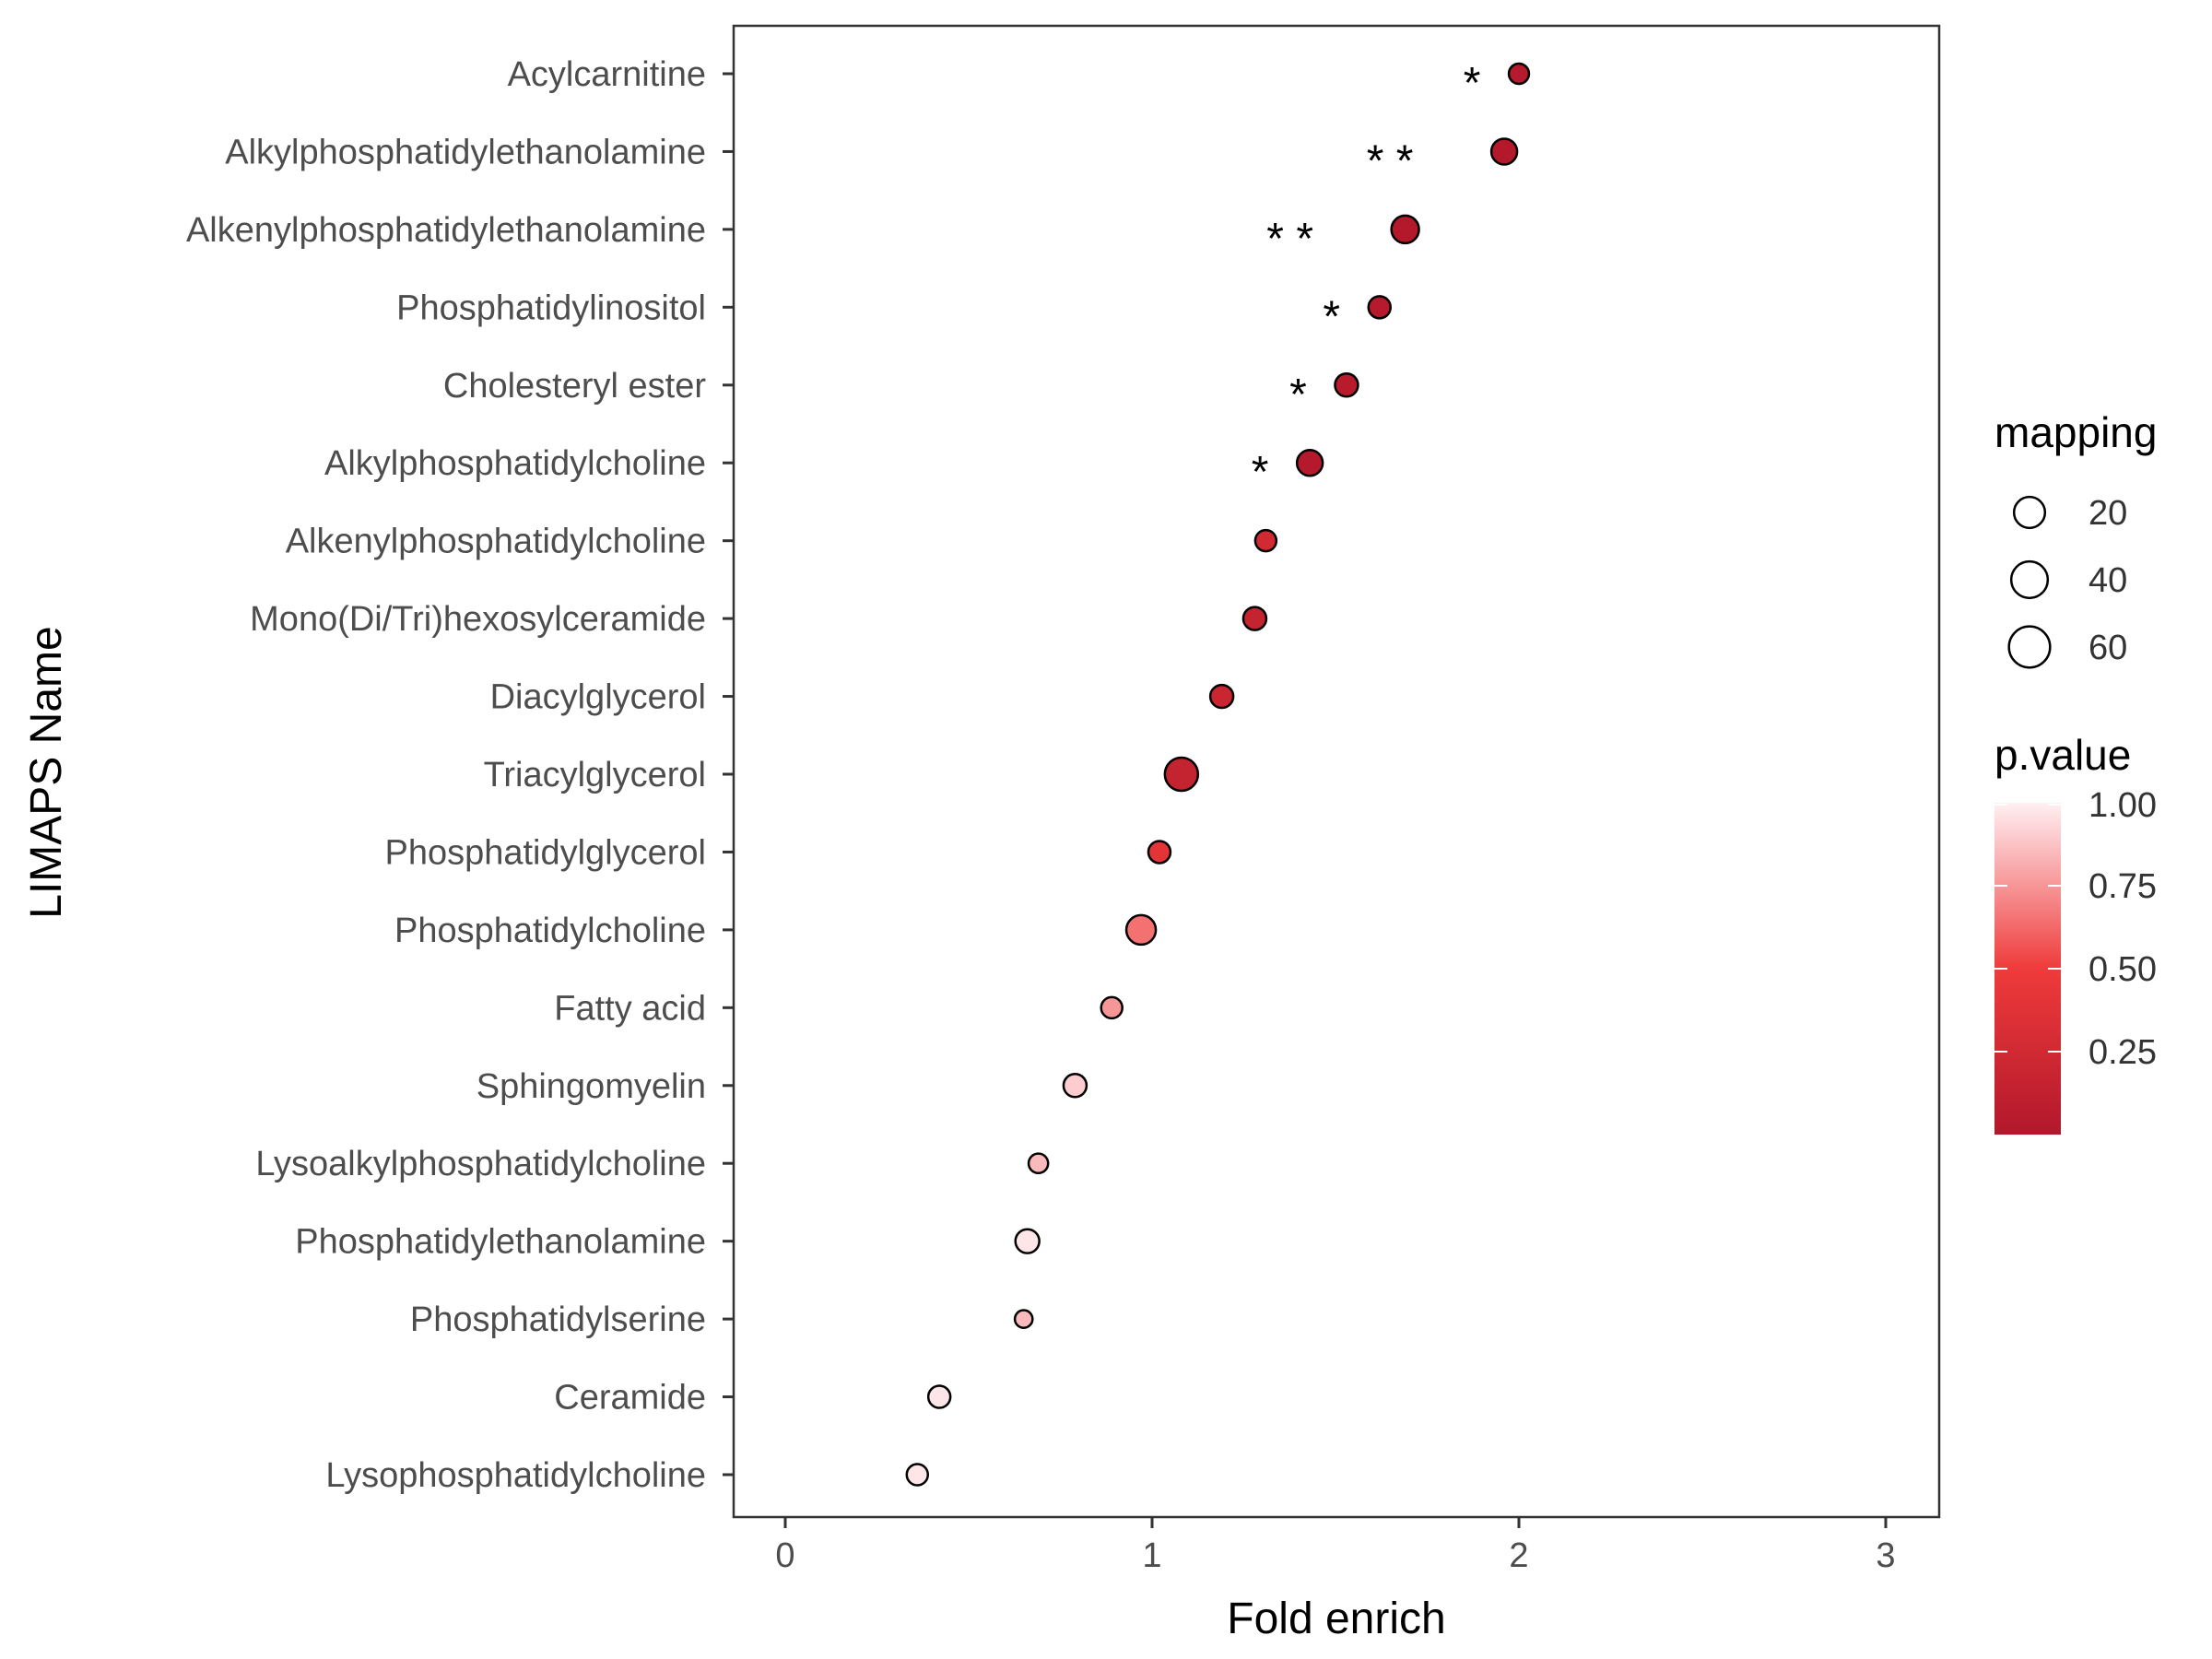 This screenshot has height=1659, width=2212. I want to click on x-axis-title: Fold enrich, so click(1336, 1618).